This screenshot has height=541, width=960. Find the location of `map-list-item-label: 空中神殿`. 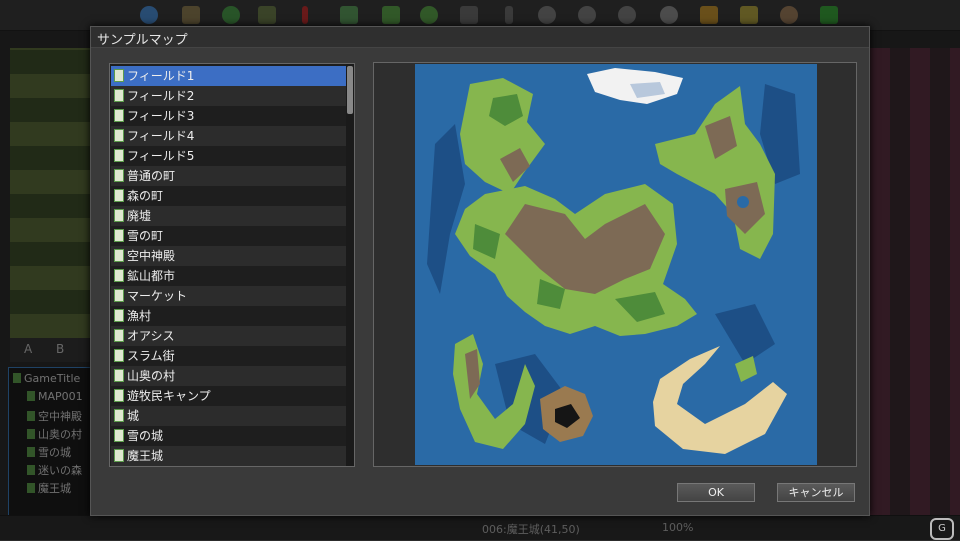

map-list-item-label: 空中神殿 is located at coordinates (151, 256).